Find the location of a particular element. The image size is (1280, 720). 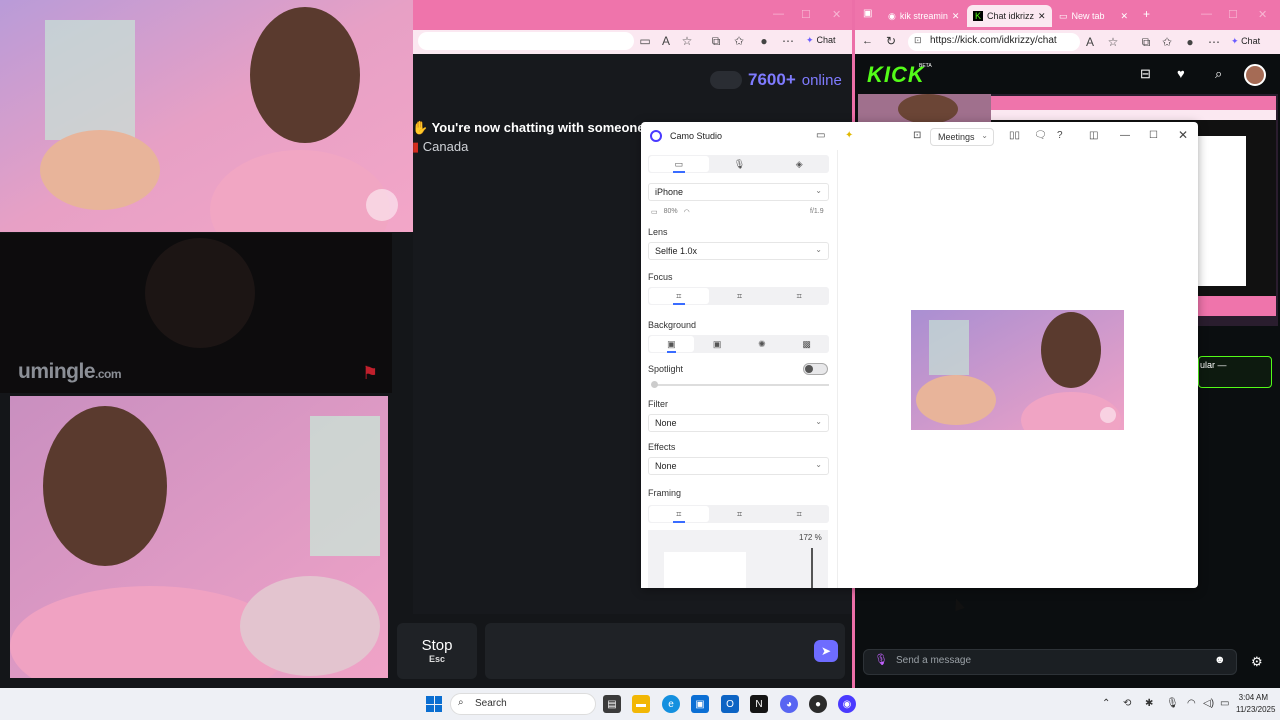

url-field: ⊡ https://kick.com/idkrizzy/chat is located at coordinates (994, 42).